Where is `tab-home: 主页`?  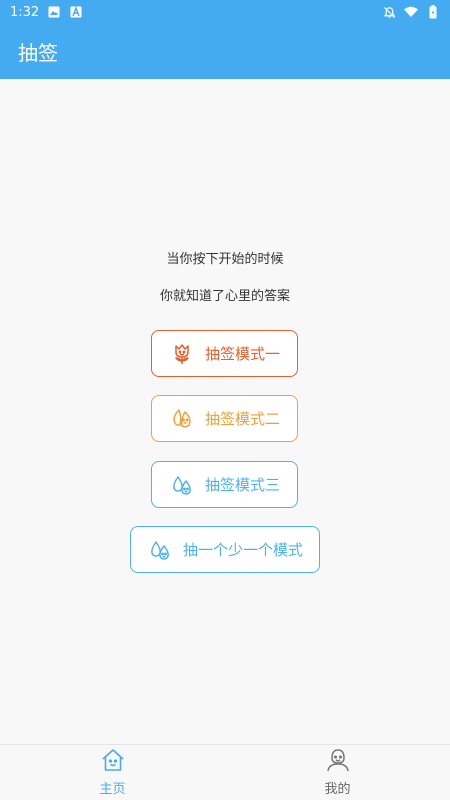 tab-home: 主页 is located at coordinates (112, 772).